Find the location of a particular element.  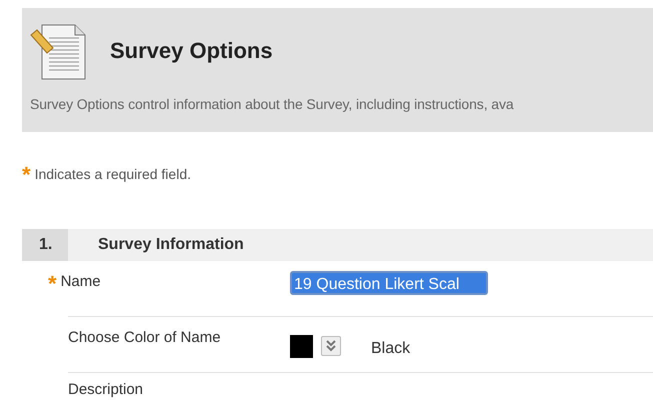

section-title: Survey Information is located at coordinates (171, 245).